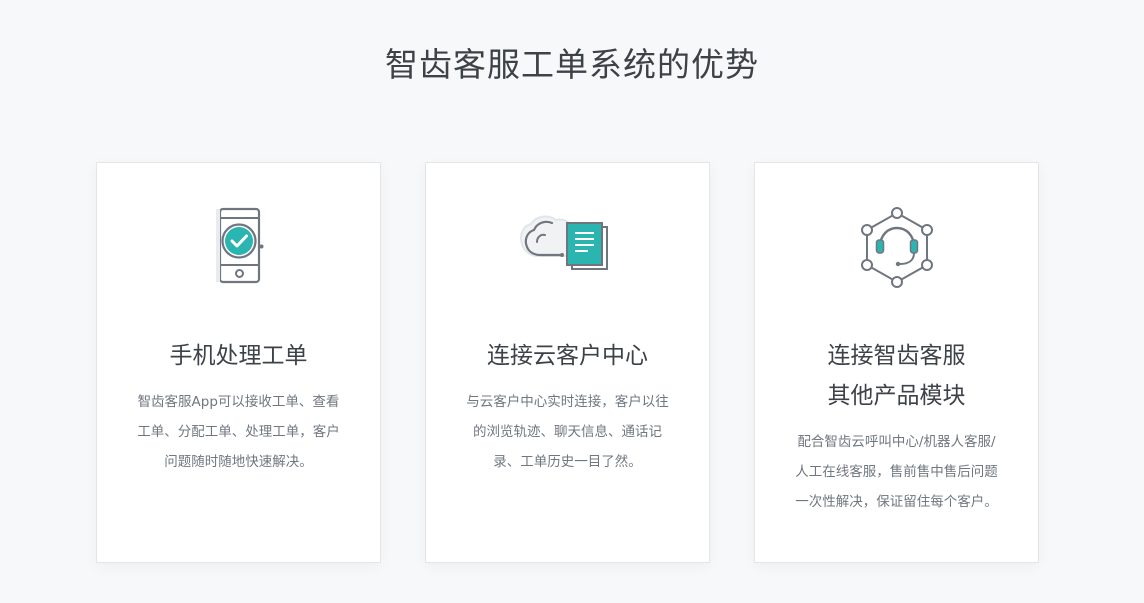 The image size is (1144, 603). What do you see at coordinates (896, 248) in the screenshot?
I see `headset-network-icon` at bounding box center [896, 248].